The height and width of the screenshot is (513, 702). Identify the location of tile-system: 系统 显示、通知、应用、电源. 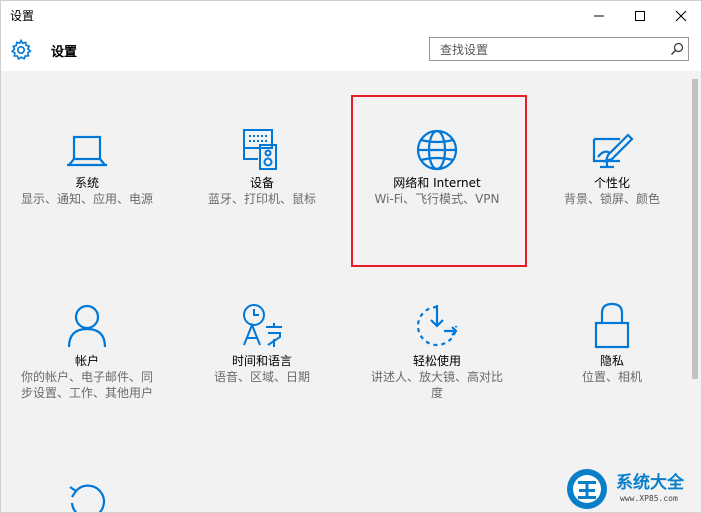
(87, 169).